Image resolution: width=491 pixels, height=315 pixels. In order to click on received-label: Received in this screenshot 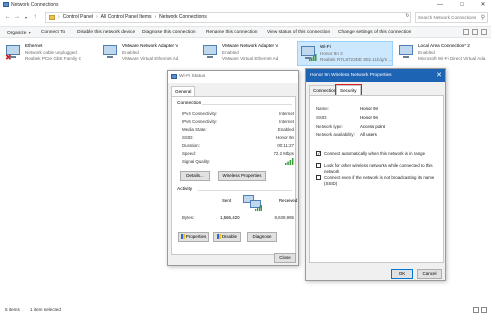, I will do `click(288, 200)`.